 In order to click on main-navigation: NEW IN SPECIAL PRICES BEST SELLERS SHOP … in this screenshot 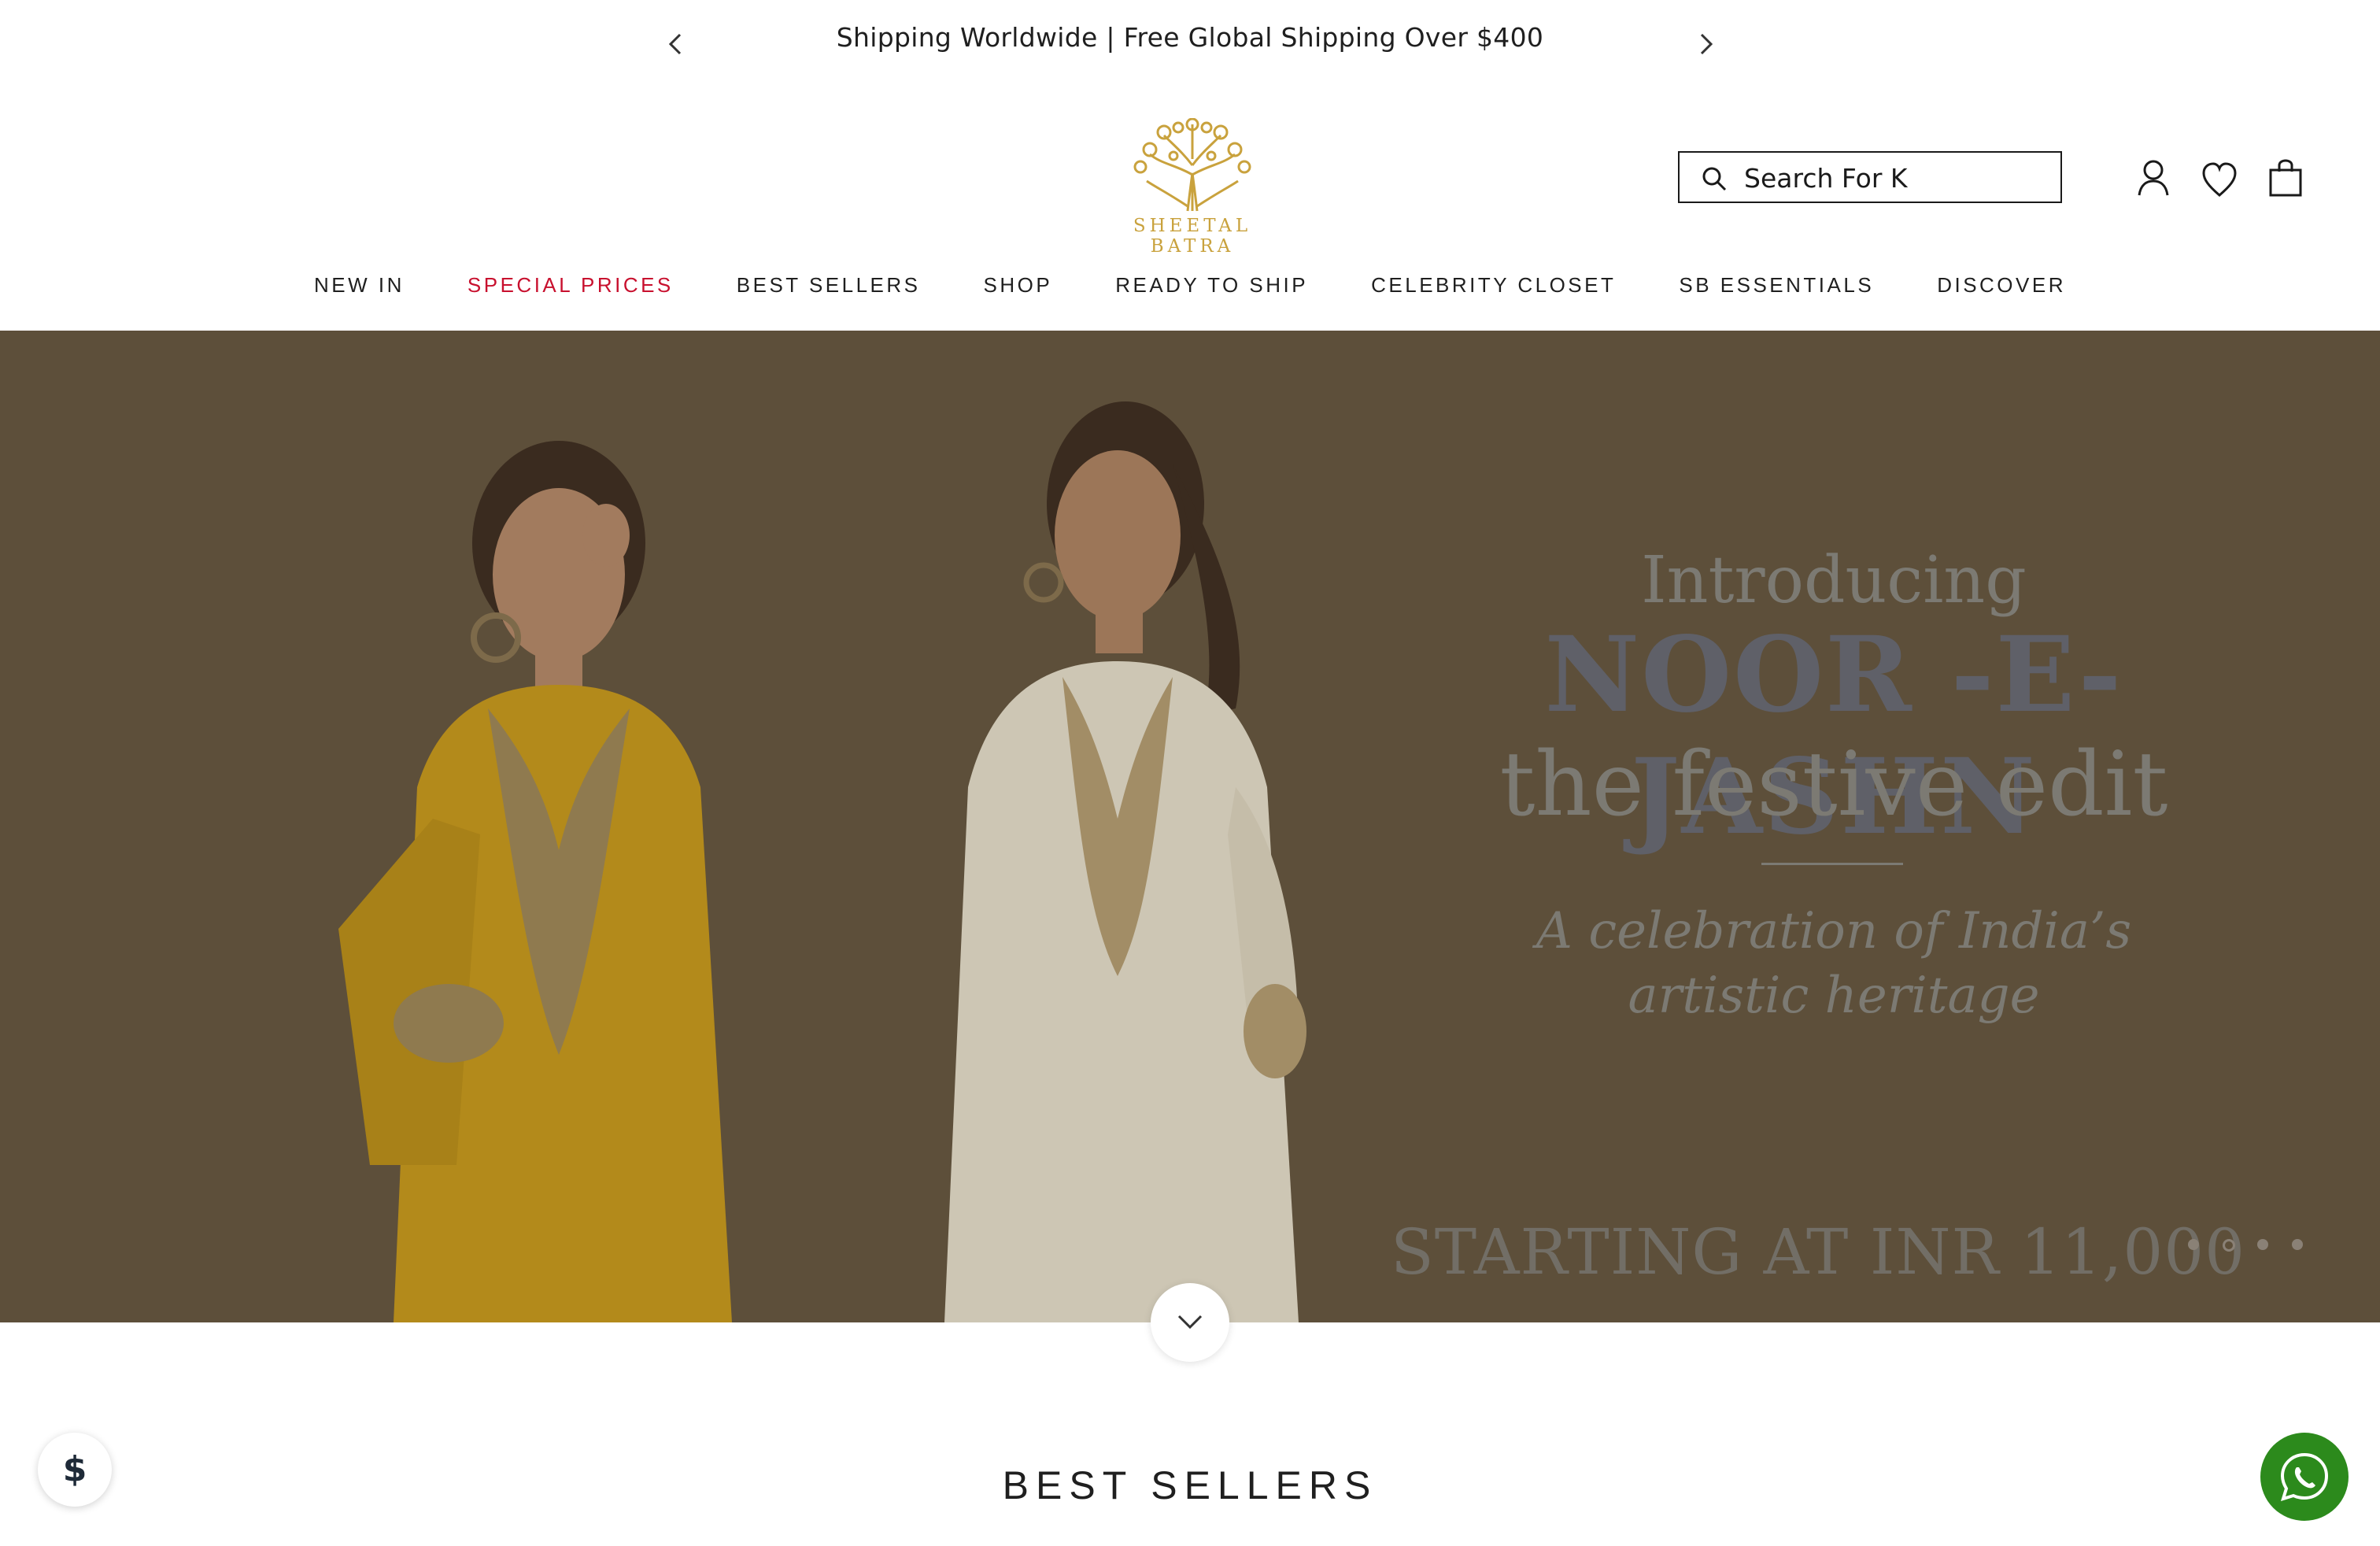, I will do `click(1190, 296)`.